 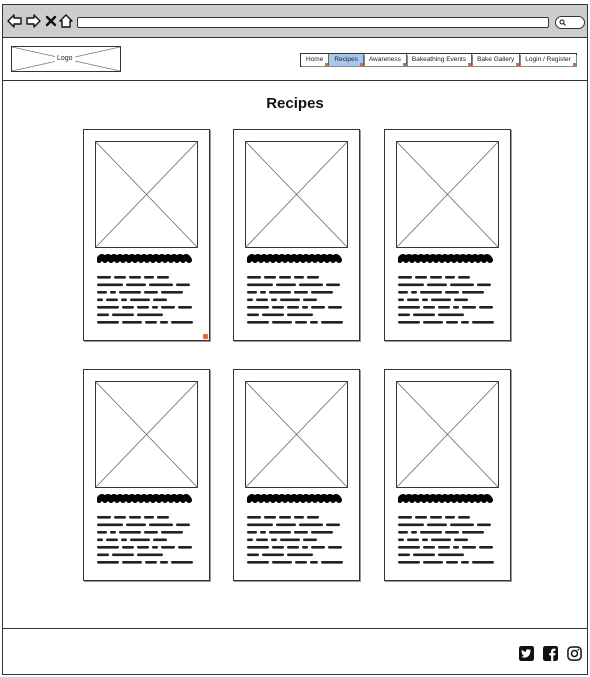 What do you see at coordinates (66, 21) in the screenshot?
I see `home-icon` at bounding box center [66, 21].